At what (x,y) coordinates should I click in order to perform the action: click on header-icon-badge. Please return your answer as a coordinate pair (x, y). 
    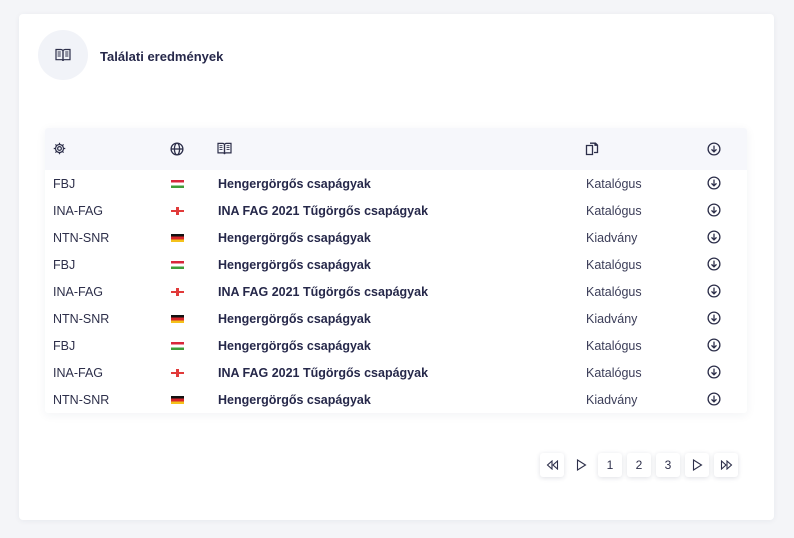
    Looking at the image, I should click on (63, 55).